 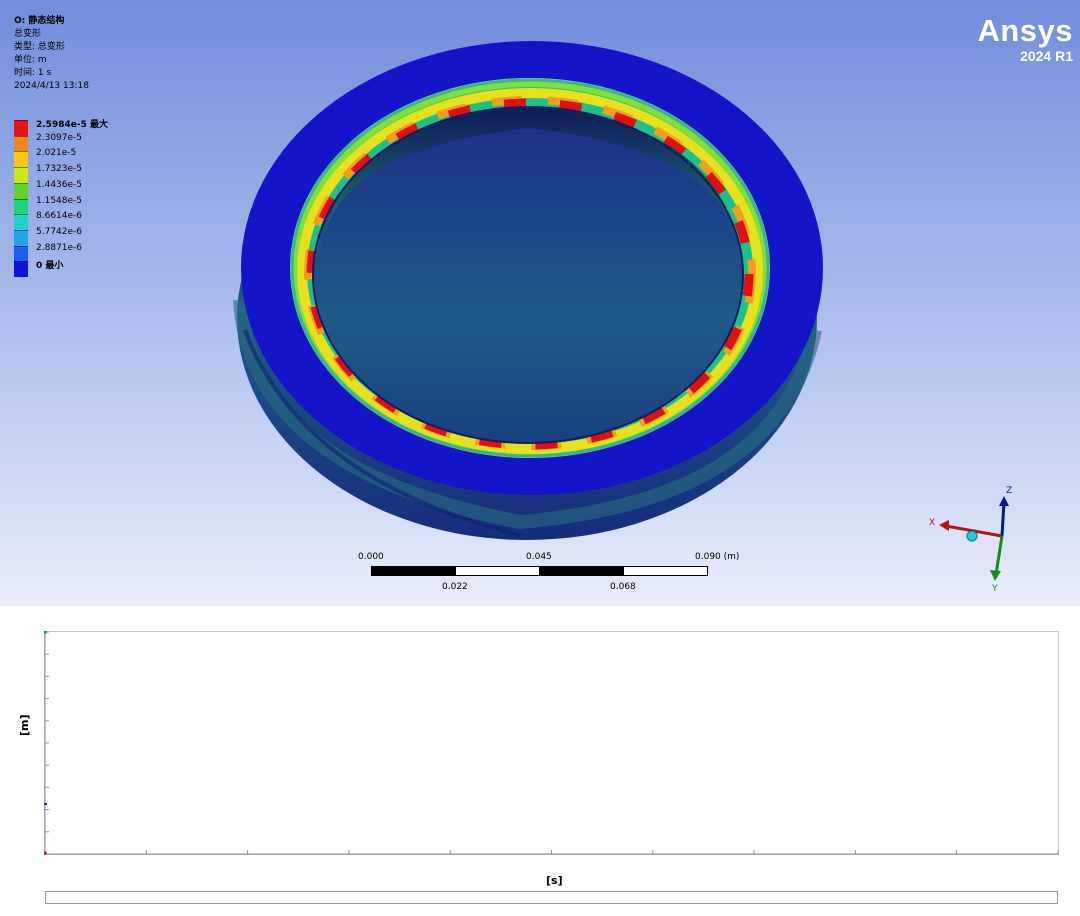 I want to click on scale-bar: 0.000 0.045 0.090 (m) 0.022 0.068, so click(x=553, y=574).